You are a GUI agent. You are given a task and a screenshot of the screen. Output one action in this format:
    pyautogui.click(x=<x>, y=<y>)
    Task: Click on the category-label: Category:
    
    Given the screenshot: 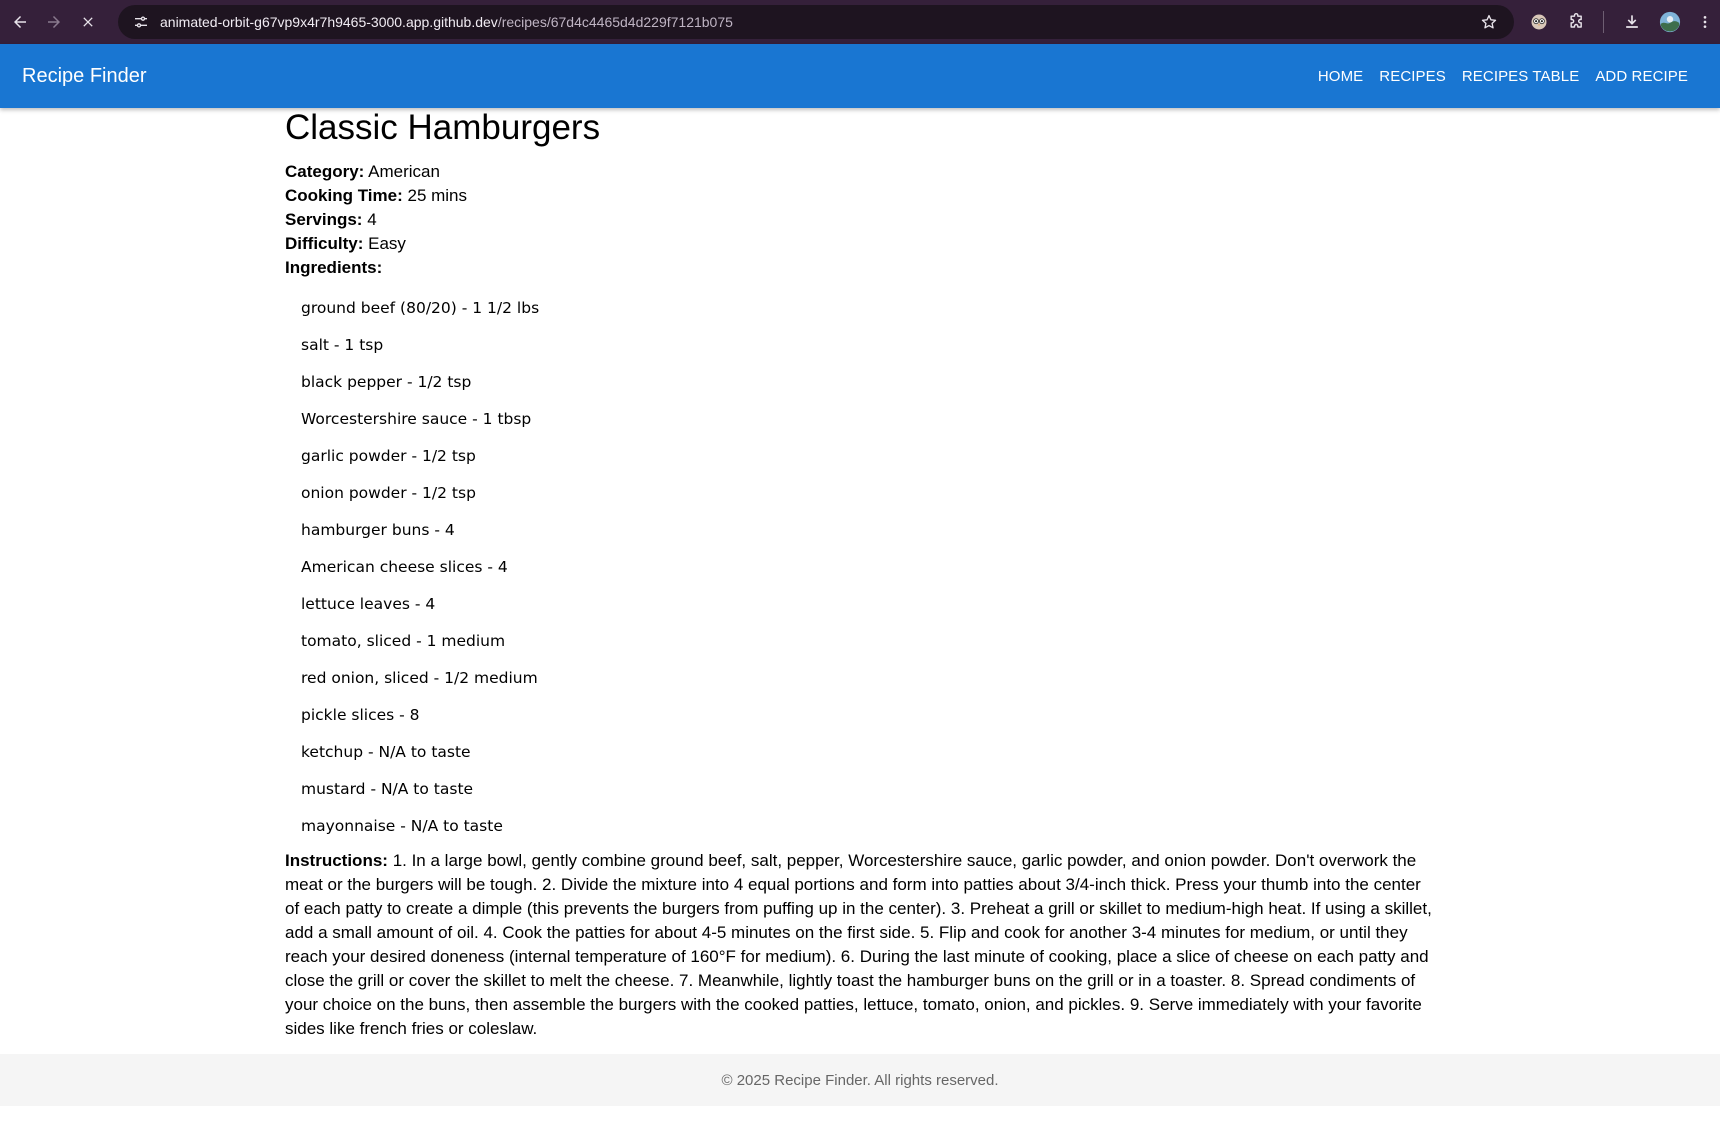 What is the action you would take?
    pyautogui.click(x=325, y=171)
    